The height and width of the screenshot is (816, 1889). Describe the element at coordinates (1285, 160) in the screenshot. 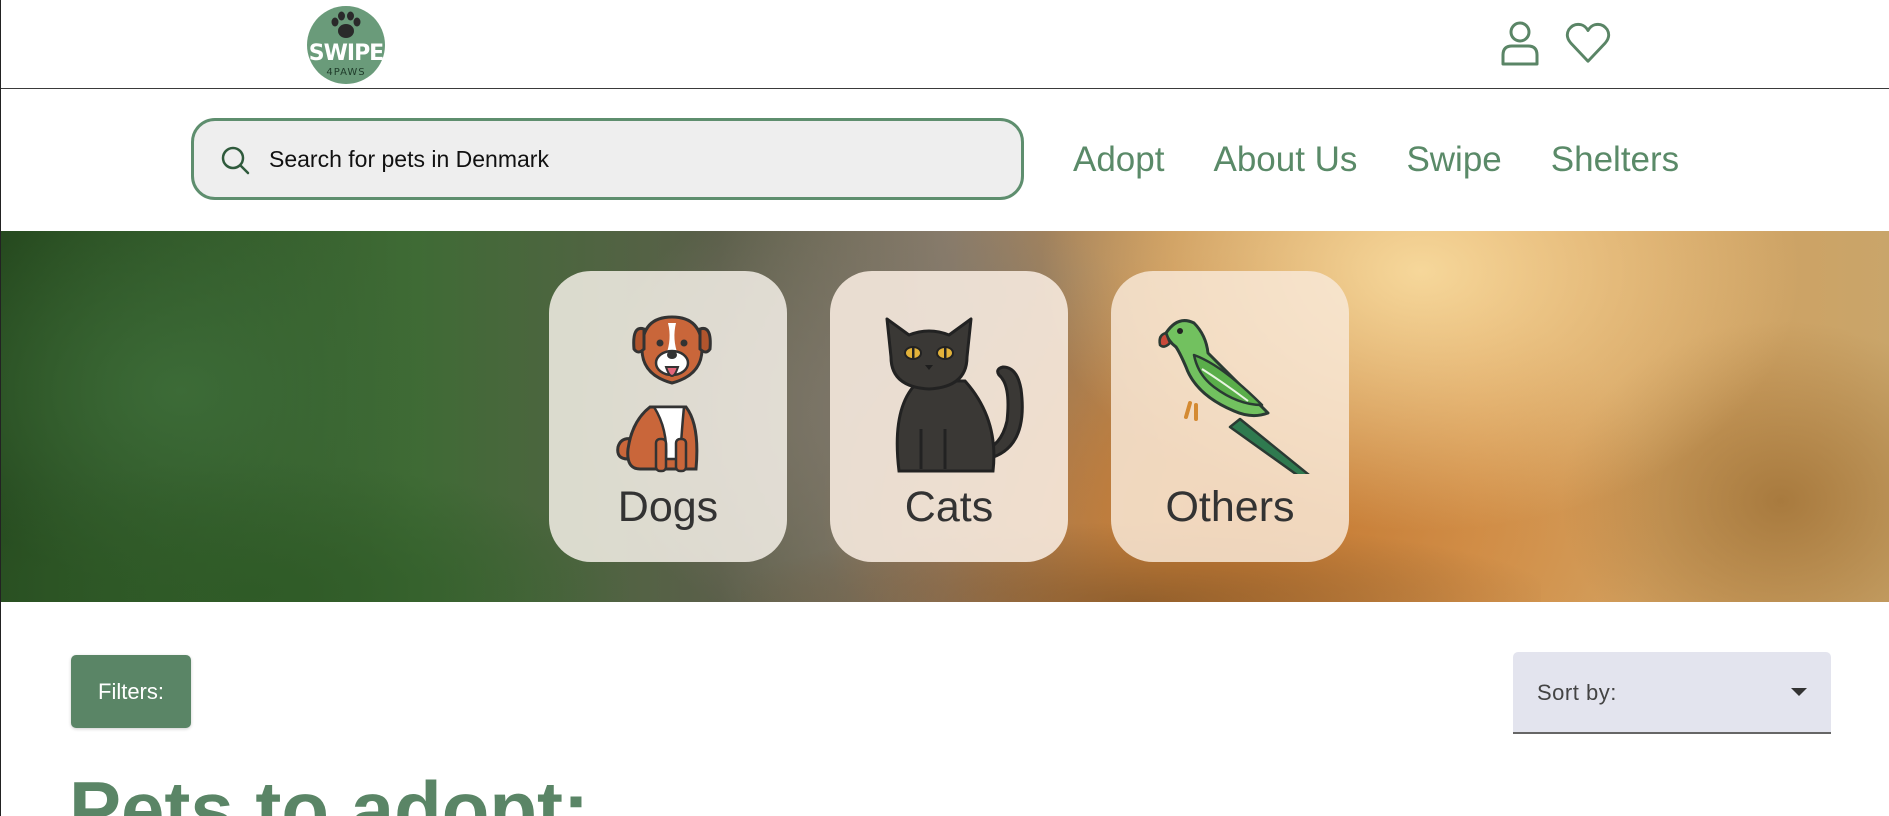

I see `nav-link-about-us: About Us` at that location.